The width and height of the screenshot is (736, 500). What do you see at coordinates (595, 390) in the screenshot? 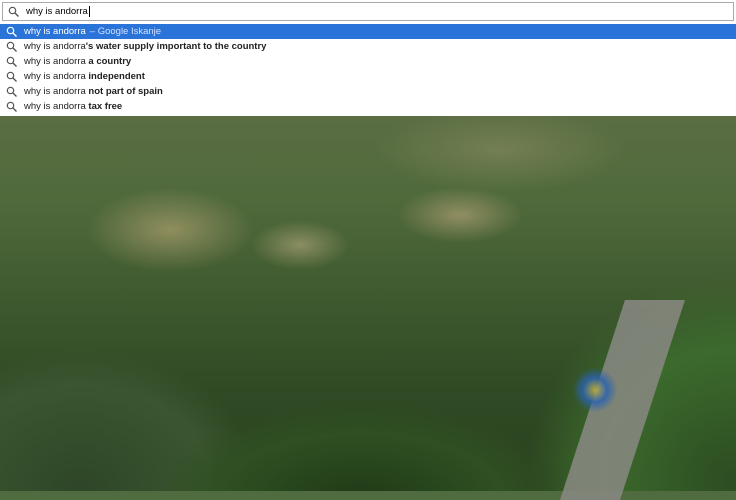
I see `cyclist-peloton` at bounding box center [595, 390].